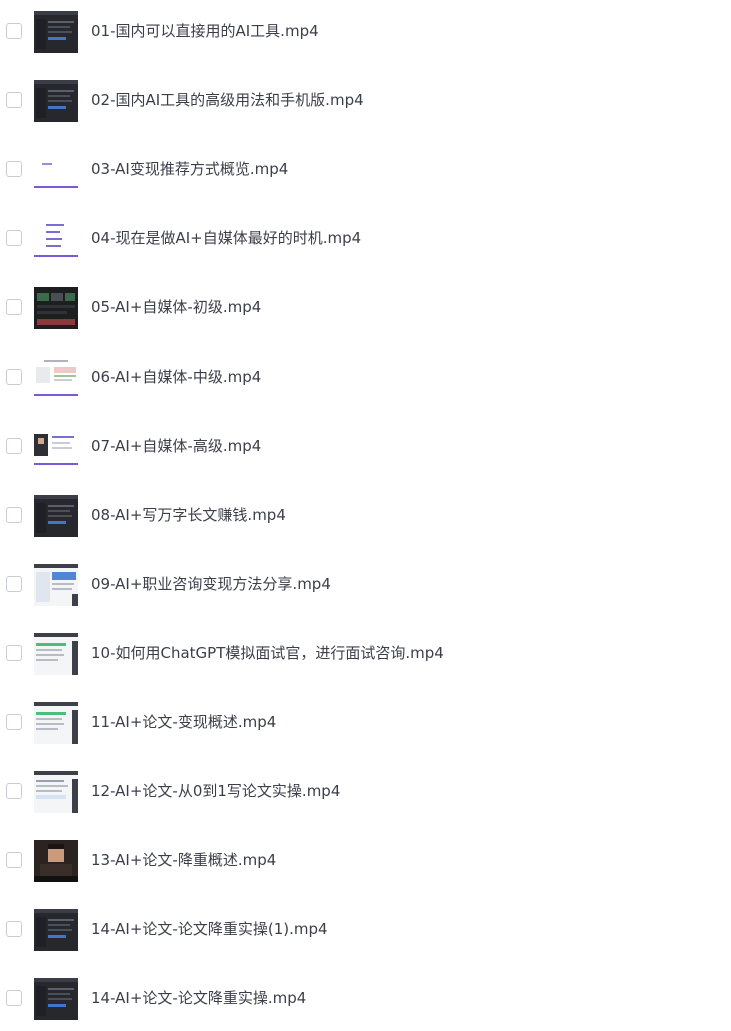 The image size is (731, 1031). I want to click on file-name: 11-AI+论文-变现概述.mp4, so click(183, 722).